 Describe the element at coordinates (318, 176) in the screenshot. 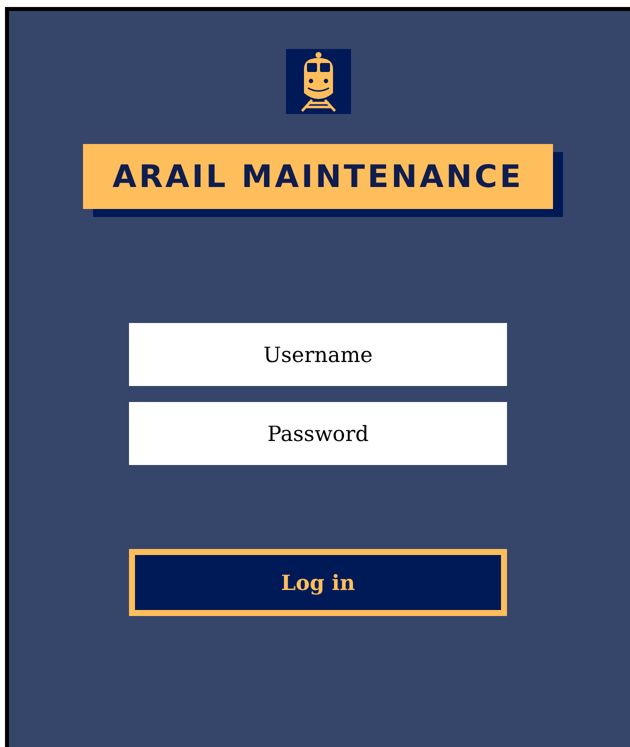

I see `app-title: ARAIL MAINTENANCE` at that location.